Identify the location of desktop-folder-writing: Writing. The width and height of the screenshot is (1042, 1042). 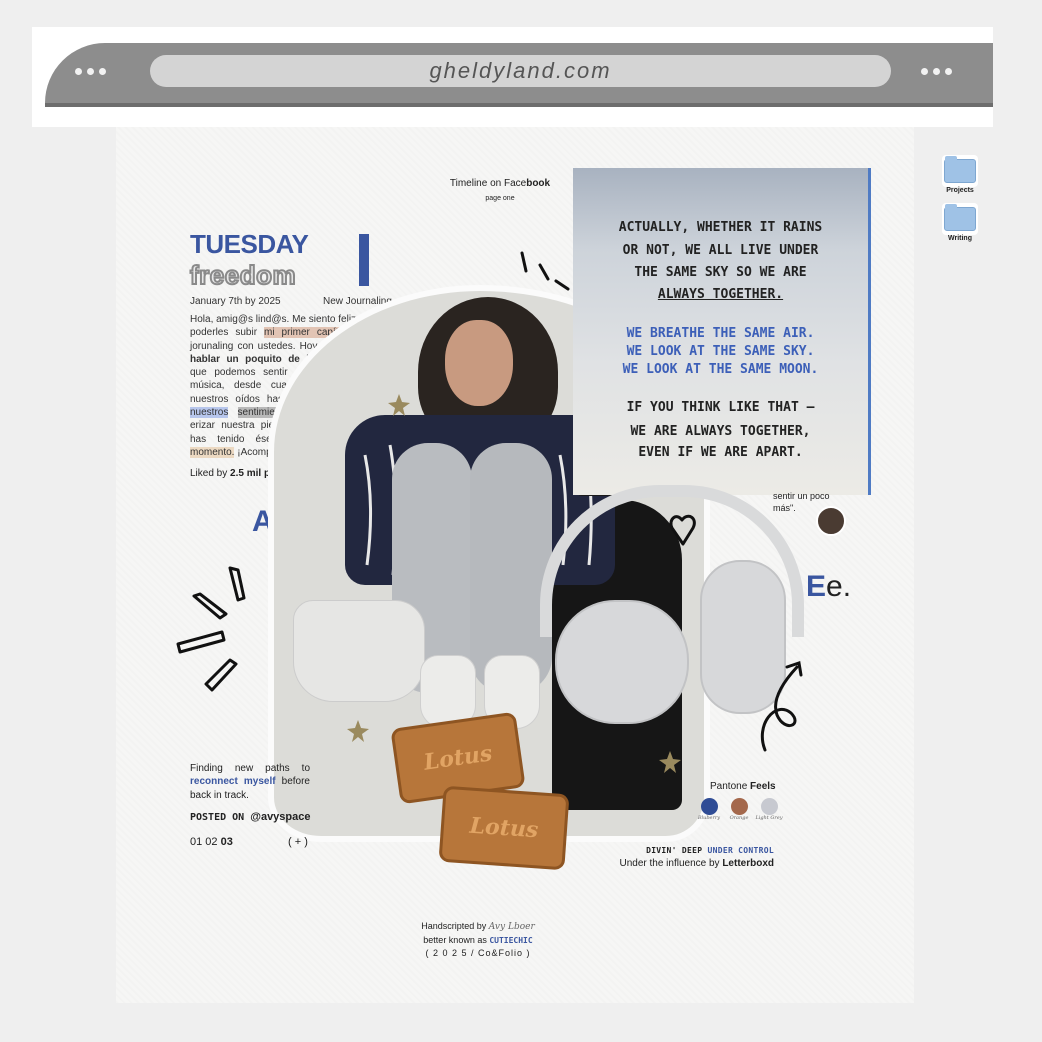
(960, 222).